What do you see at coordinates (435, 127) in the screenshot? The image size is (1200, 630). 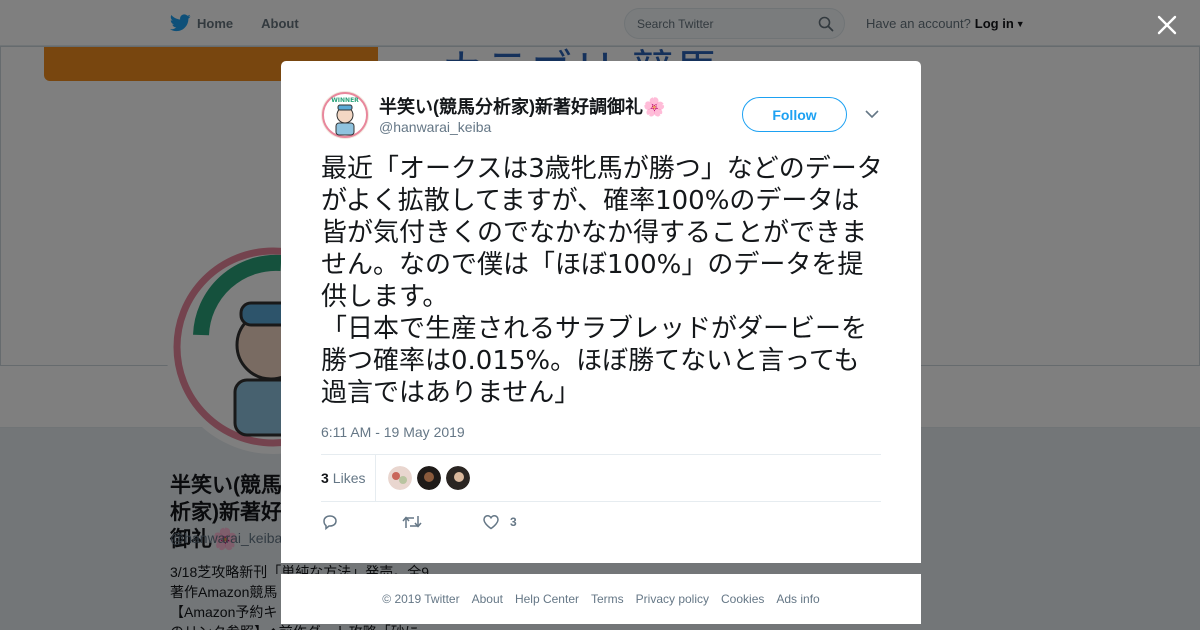 I see `tweet-author-handle: @hanwarai_keiba` at bounding box center [435, 127].